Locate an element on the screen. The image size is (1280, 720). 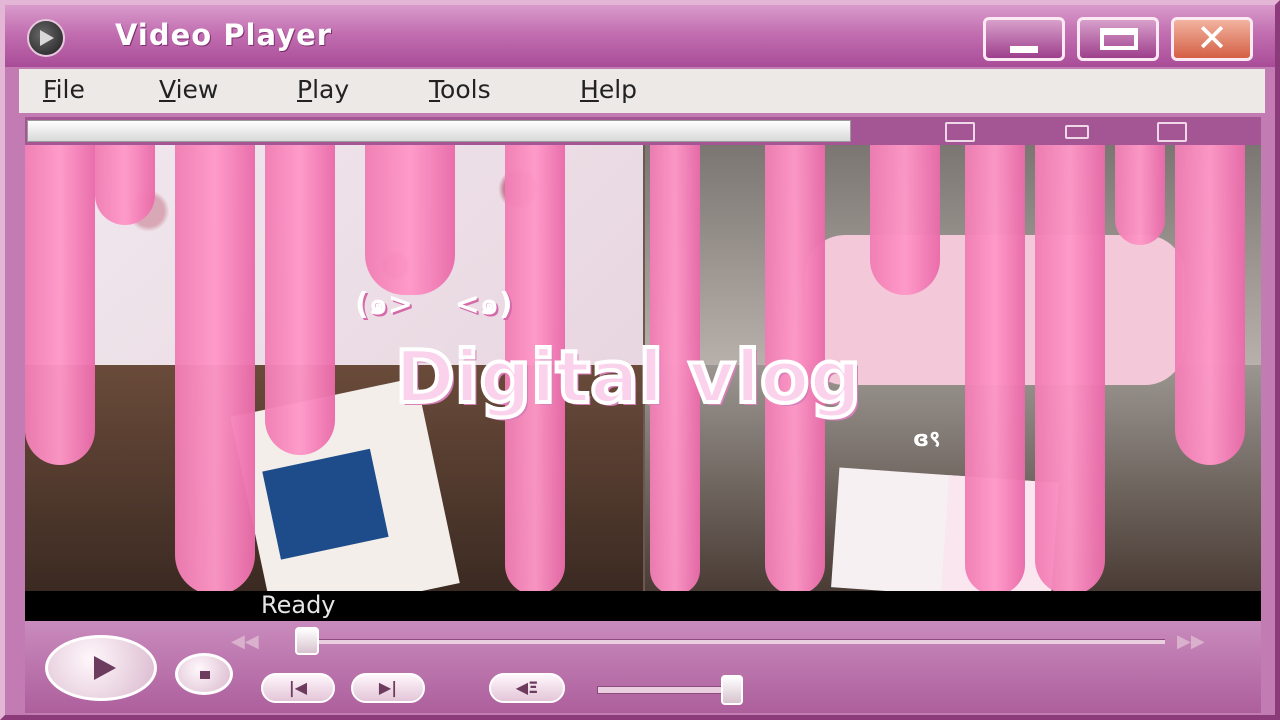
media-player-icon is located at coordinates (46, 38).